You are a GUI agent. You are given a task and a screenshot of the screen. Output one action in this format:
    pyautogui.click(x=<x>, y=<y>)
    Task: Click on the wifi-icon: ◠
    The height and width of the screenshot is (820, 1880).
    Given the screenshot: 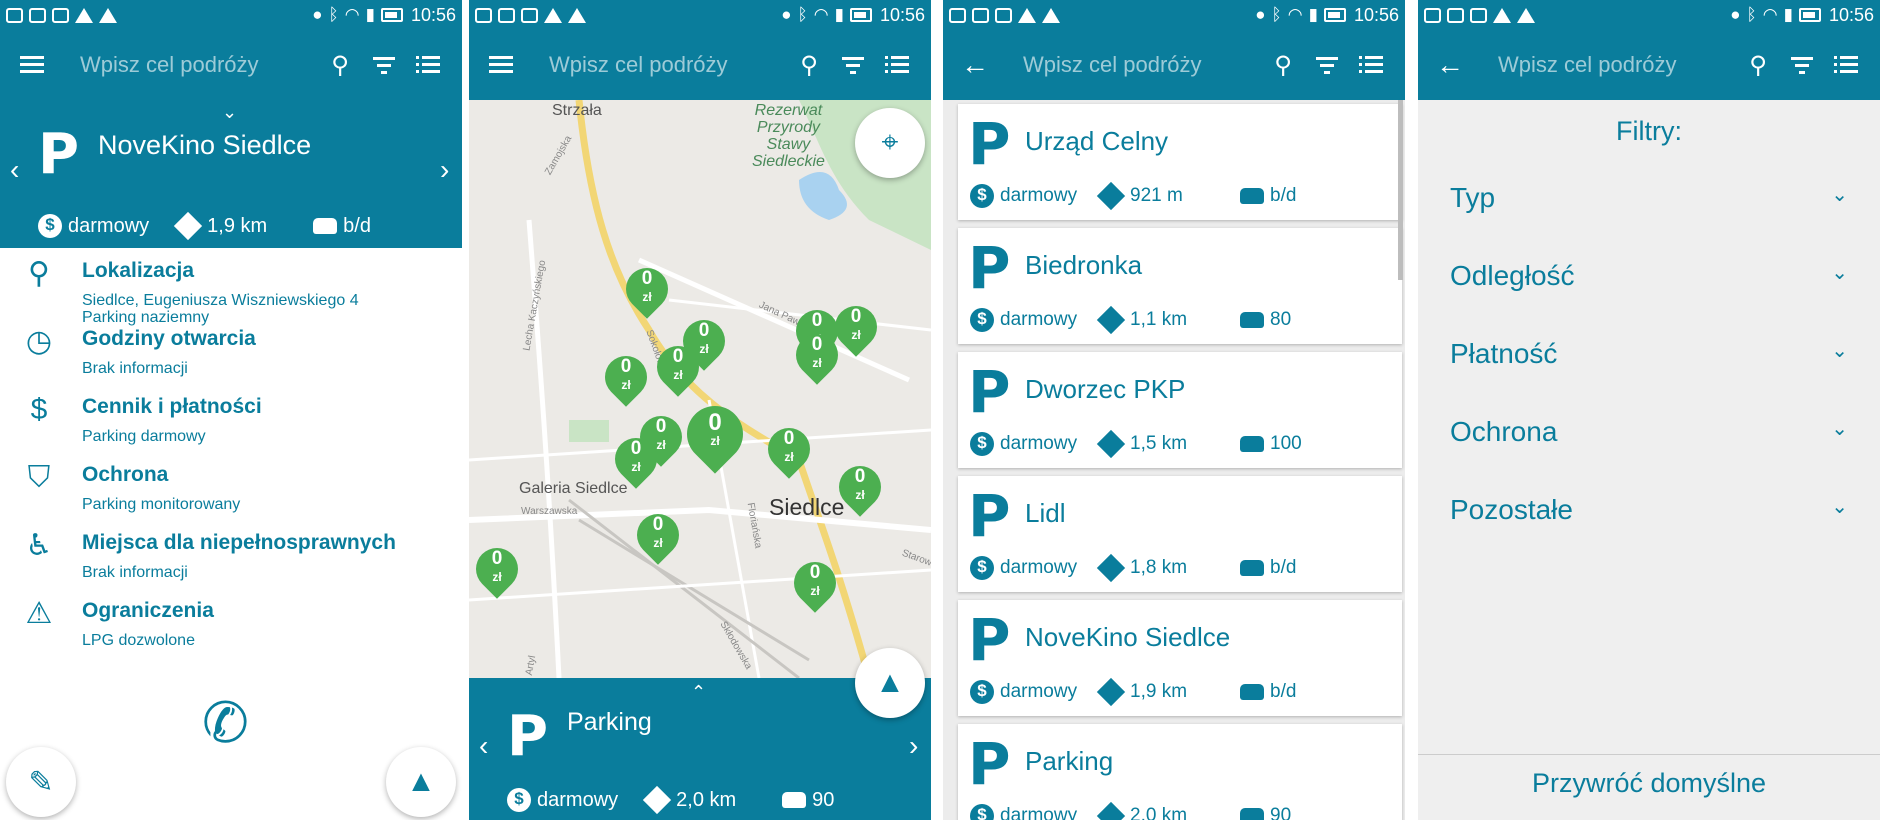 What is the action you would take?
    pyautogui.click(x=821, y=14)
    